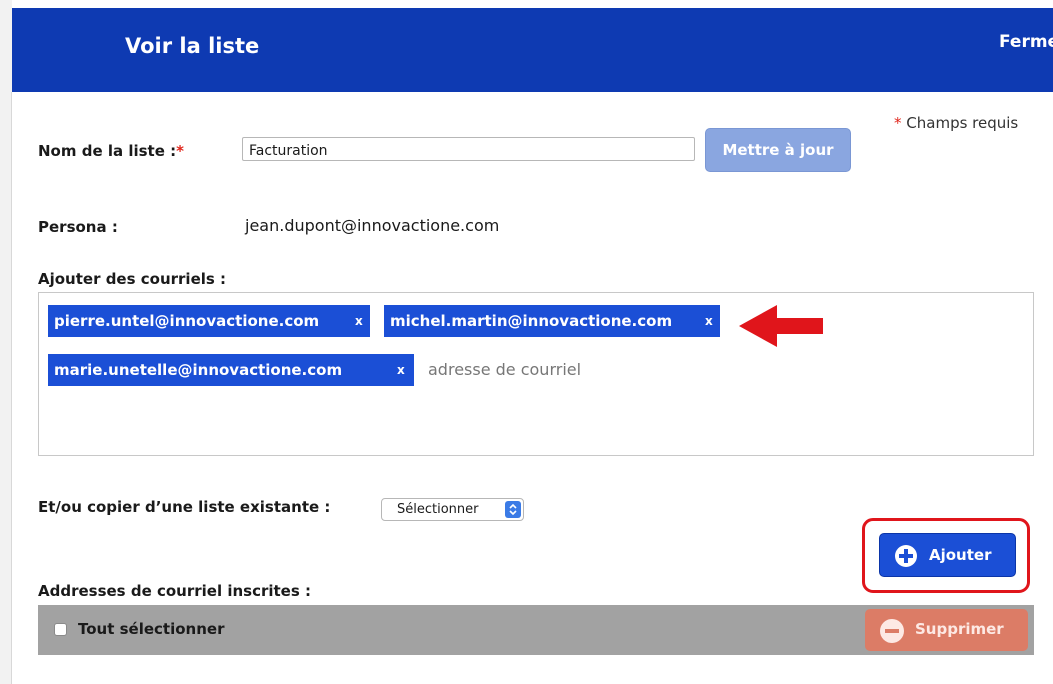  I want to click on email-tag-text: michel.martin@innovactione.com, so click(531, 321).